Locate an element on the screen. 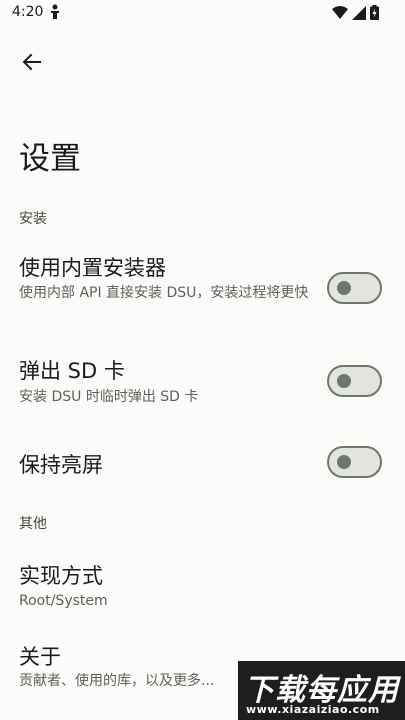 This screenshot has height=720, width=405. status-bar: 4:20 is located at coordinates (202, 14).